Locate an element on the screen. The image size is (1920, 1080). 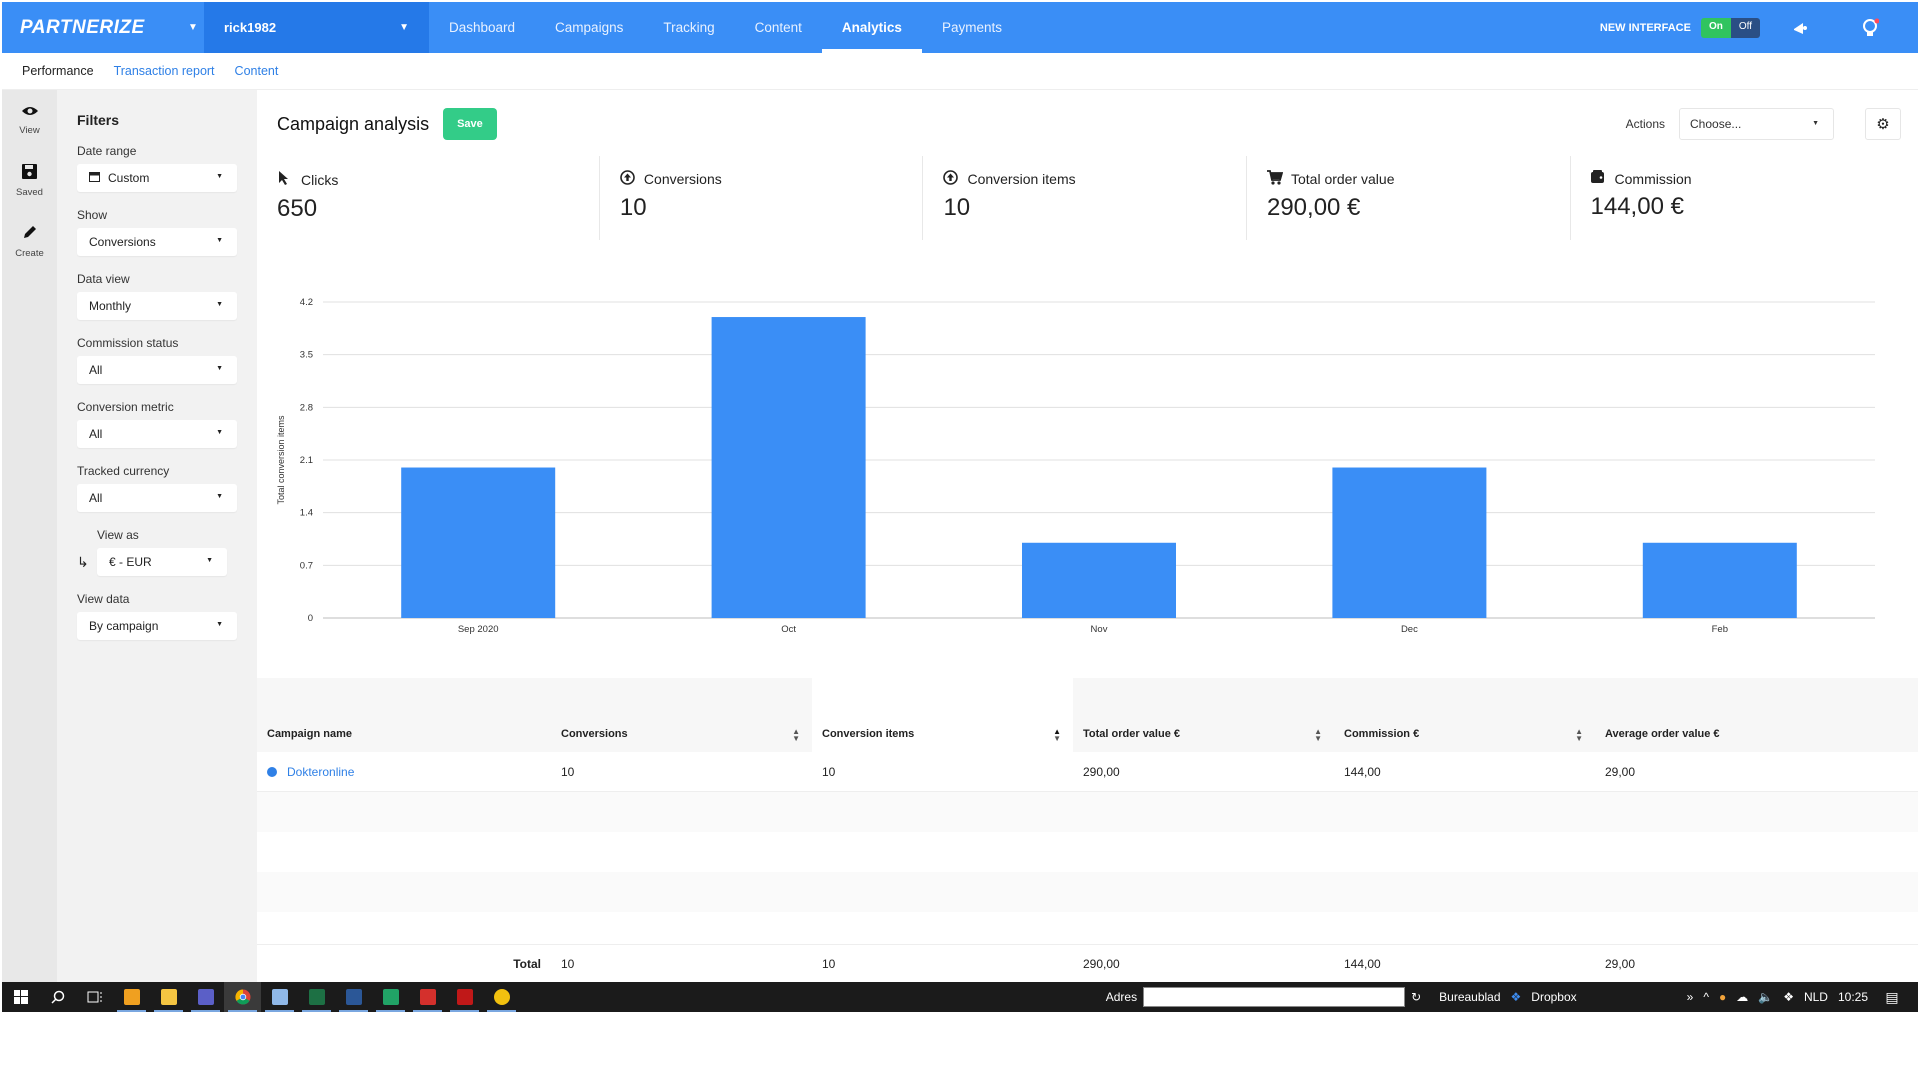
series-dot is located at coordinates (272, 771).